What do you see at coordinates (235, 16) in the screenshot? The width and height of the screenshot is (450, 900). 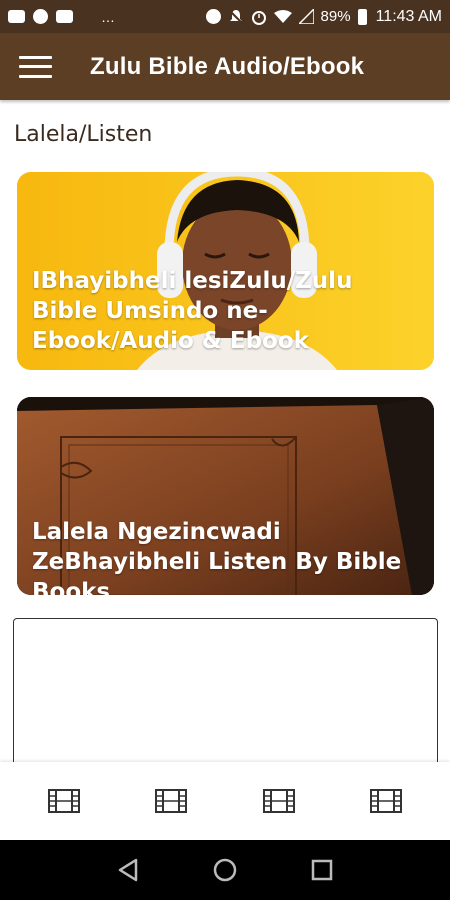 I see `bell-off-icon` at bounding box center [235, 16].